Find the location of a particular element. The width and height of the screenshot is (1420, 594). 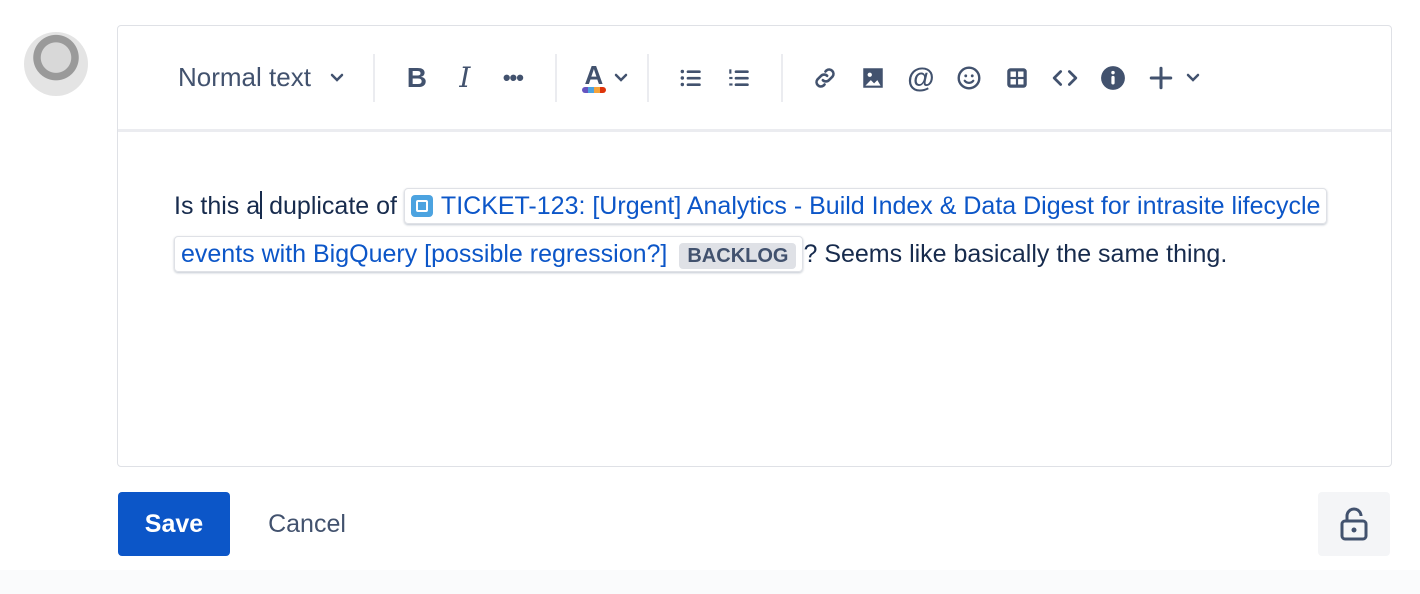

emoji-icon is located at coordinates (969, 78).